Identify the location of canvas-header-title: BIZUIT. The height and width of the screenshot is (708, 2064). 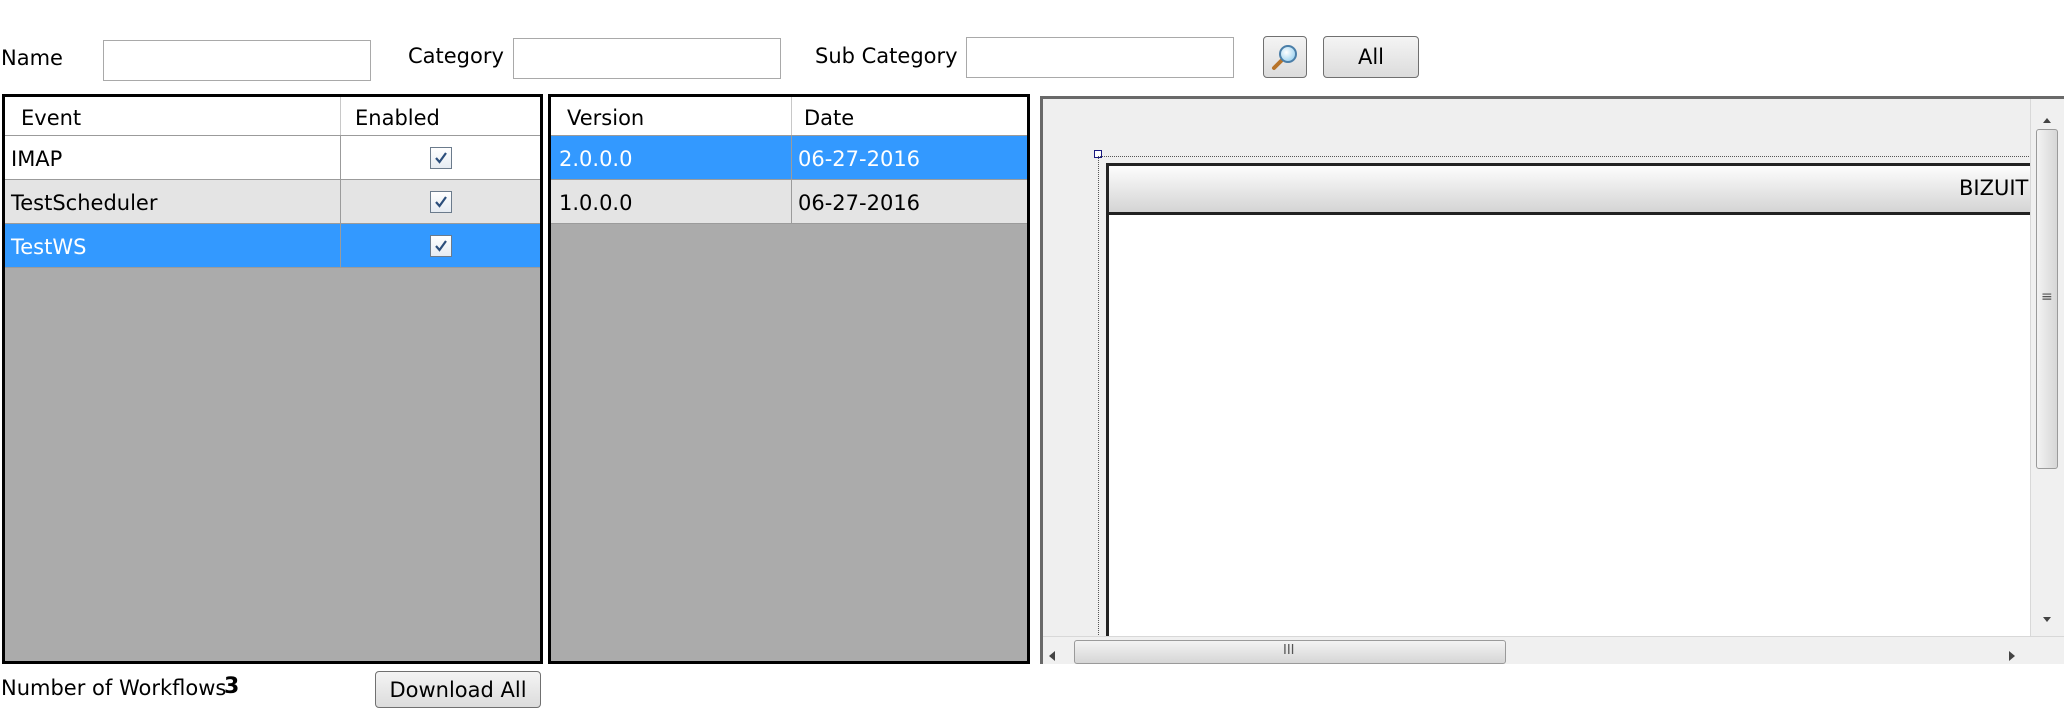
(1994, 188).